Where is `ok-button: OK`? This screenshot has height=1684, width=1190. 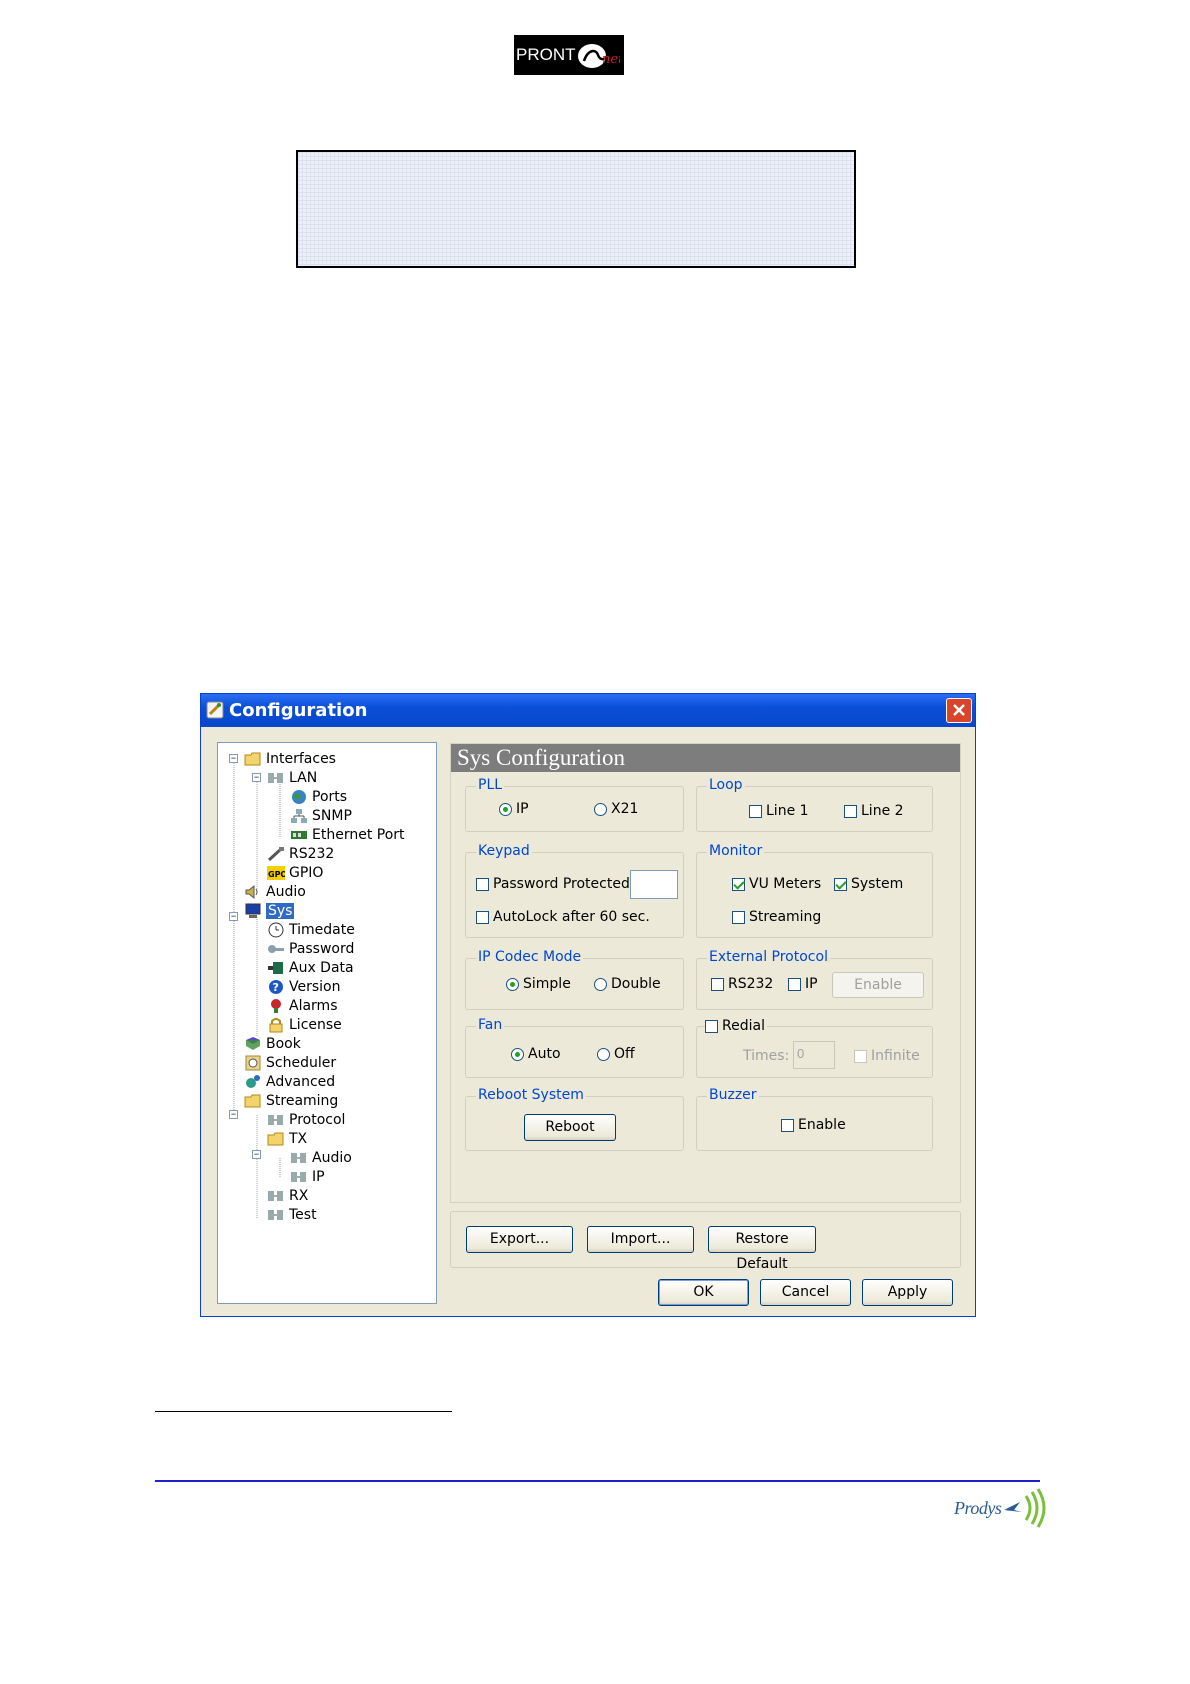
ok-button: OK is located at coordinates (703, 1292).